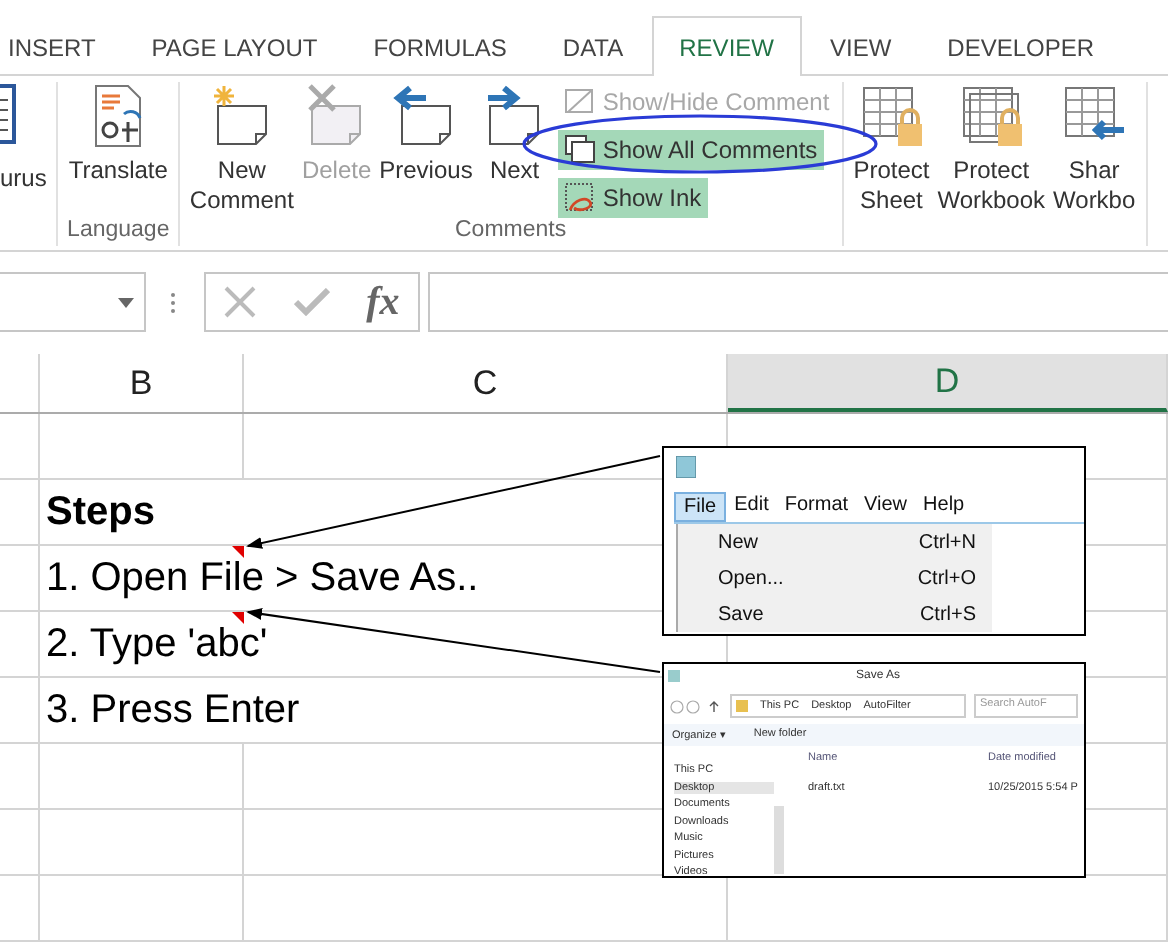 This screenshot has height=950, width=1168. What do you see at coordinates (991, 116) in the screenshot?
I see `workbook-lock-icon` at bounding box center [991, 116].